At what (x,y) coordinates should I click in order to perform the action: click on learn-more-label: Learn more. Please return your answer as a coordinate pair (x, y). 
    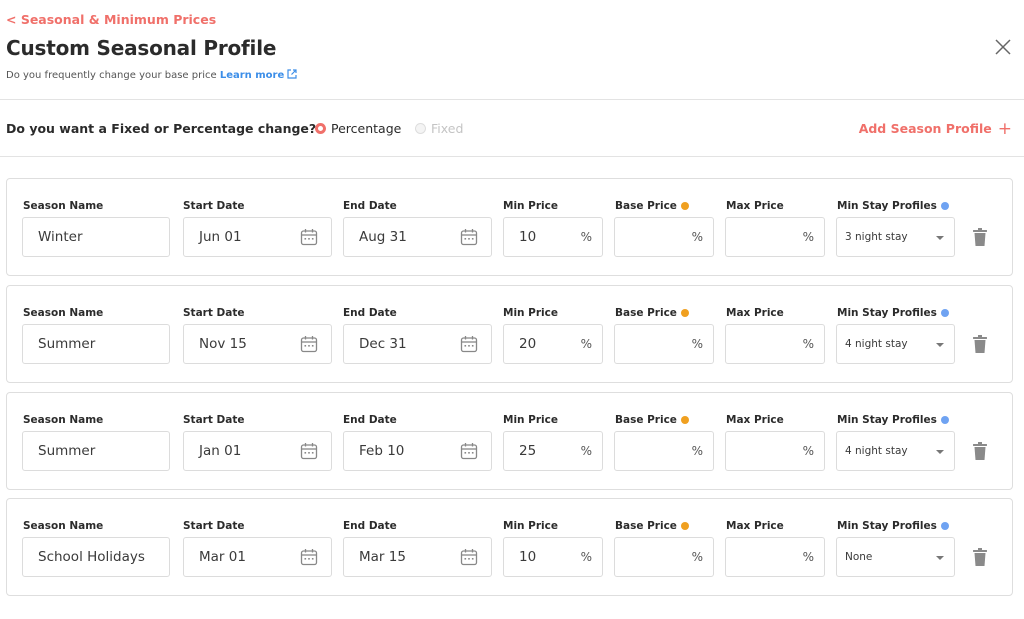
    Looking at the image, I should click on (252, 75).